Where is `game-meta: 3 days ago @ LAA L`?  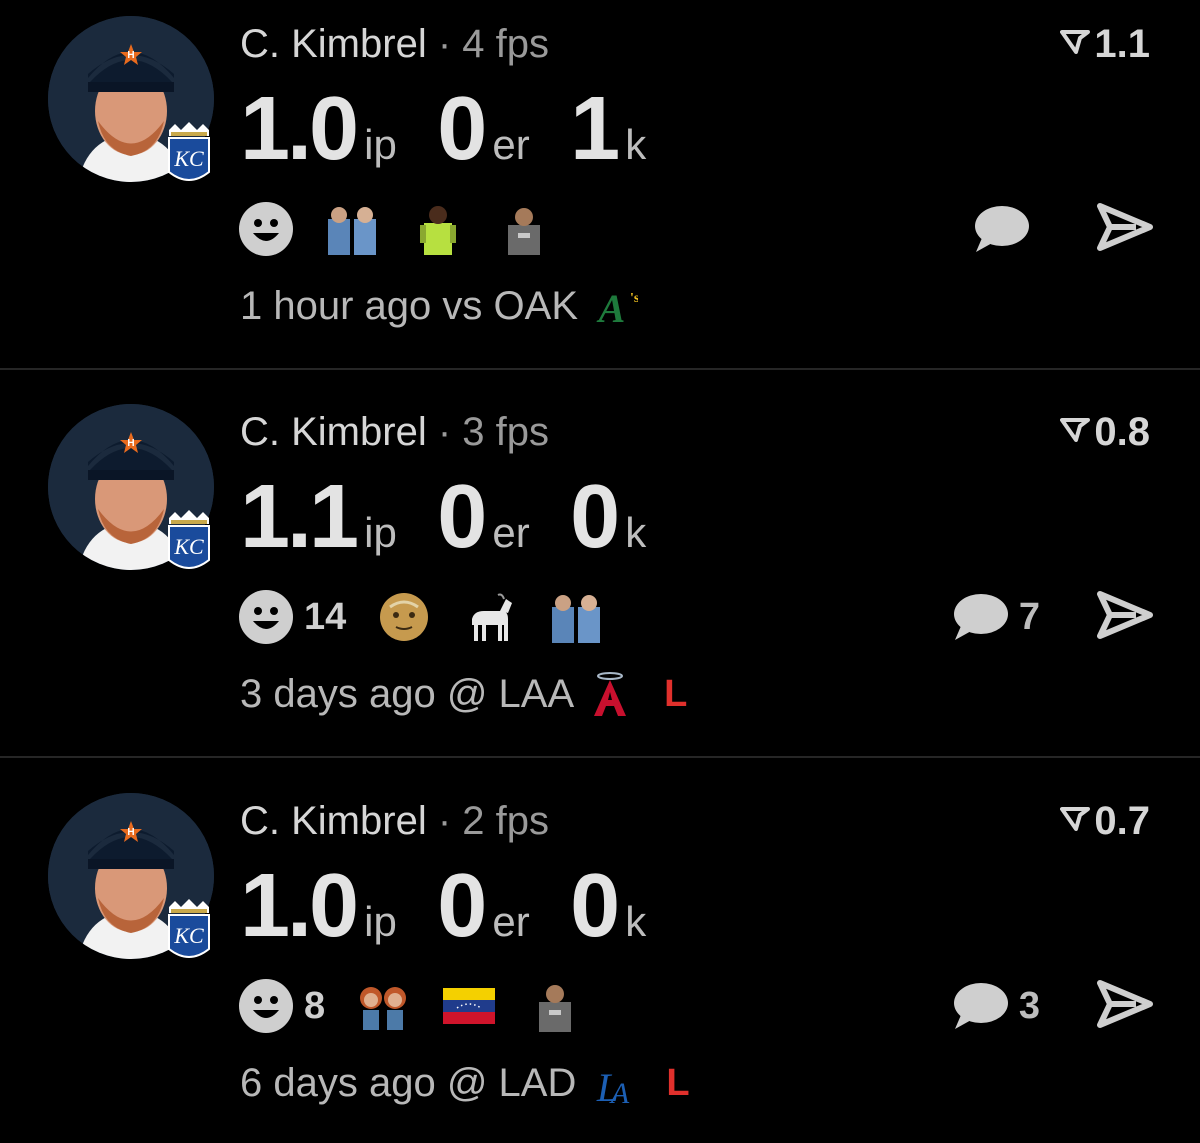 game-meta: 3 days ago @ LAA L is located at coordinates (463, 694).